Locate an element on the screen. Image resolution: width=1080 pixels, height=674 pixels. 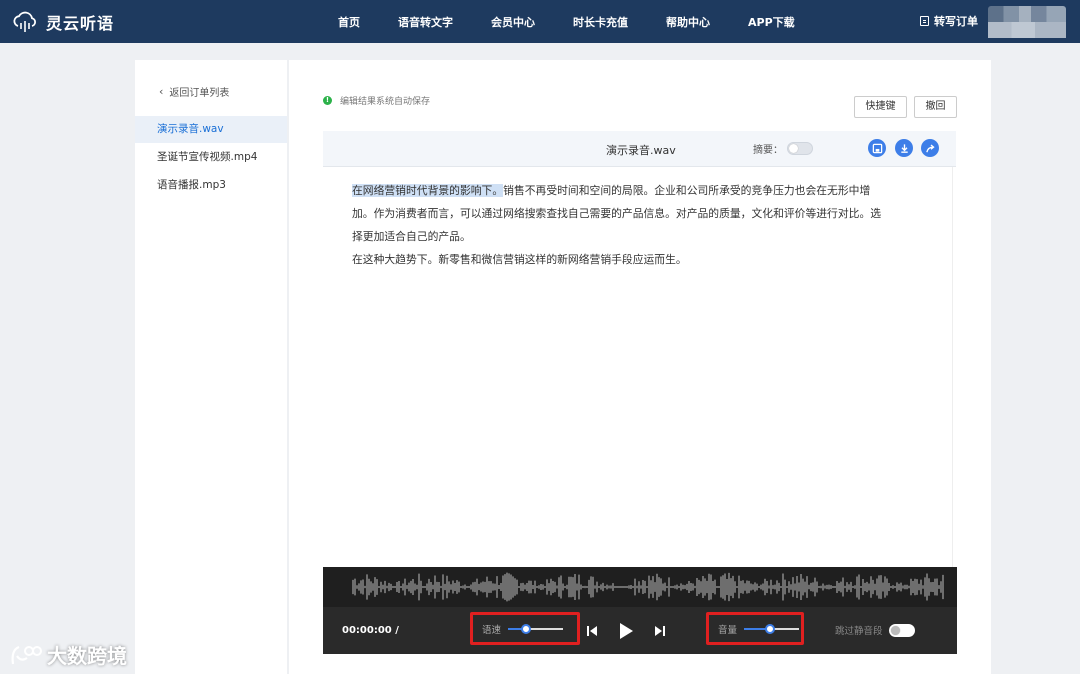
cloud-logo-icon is located at coordinates (24, 21).